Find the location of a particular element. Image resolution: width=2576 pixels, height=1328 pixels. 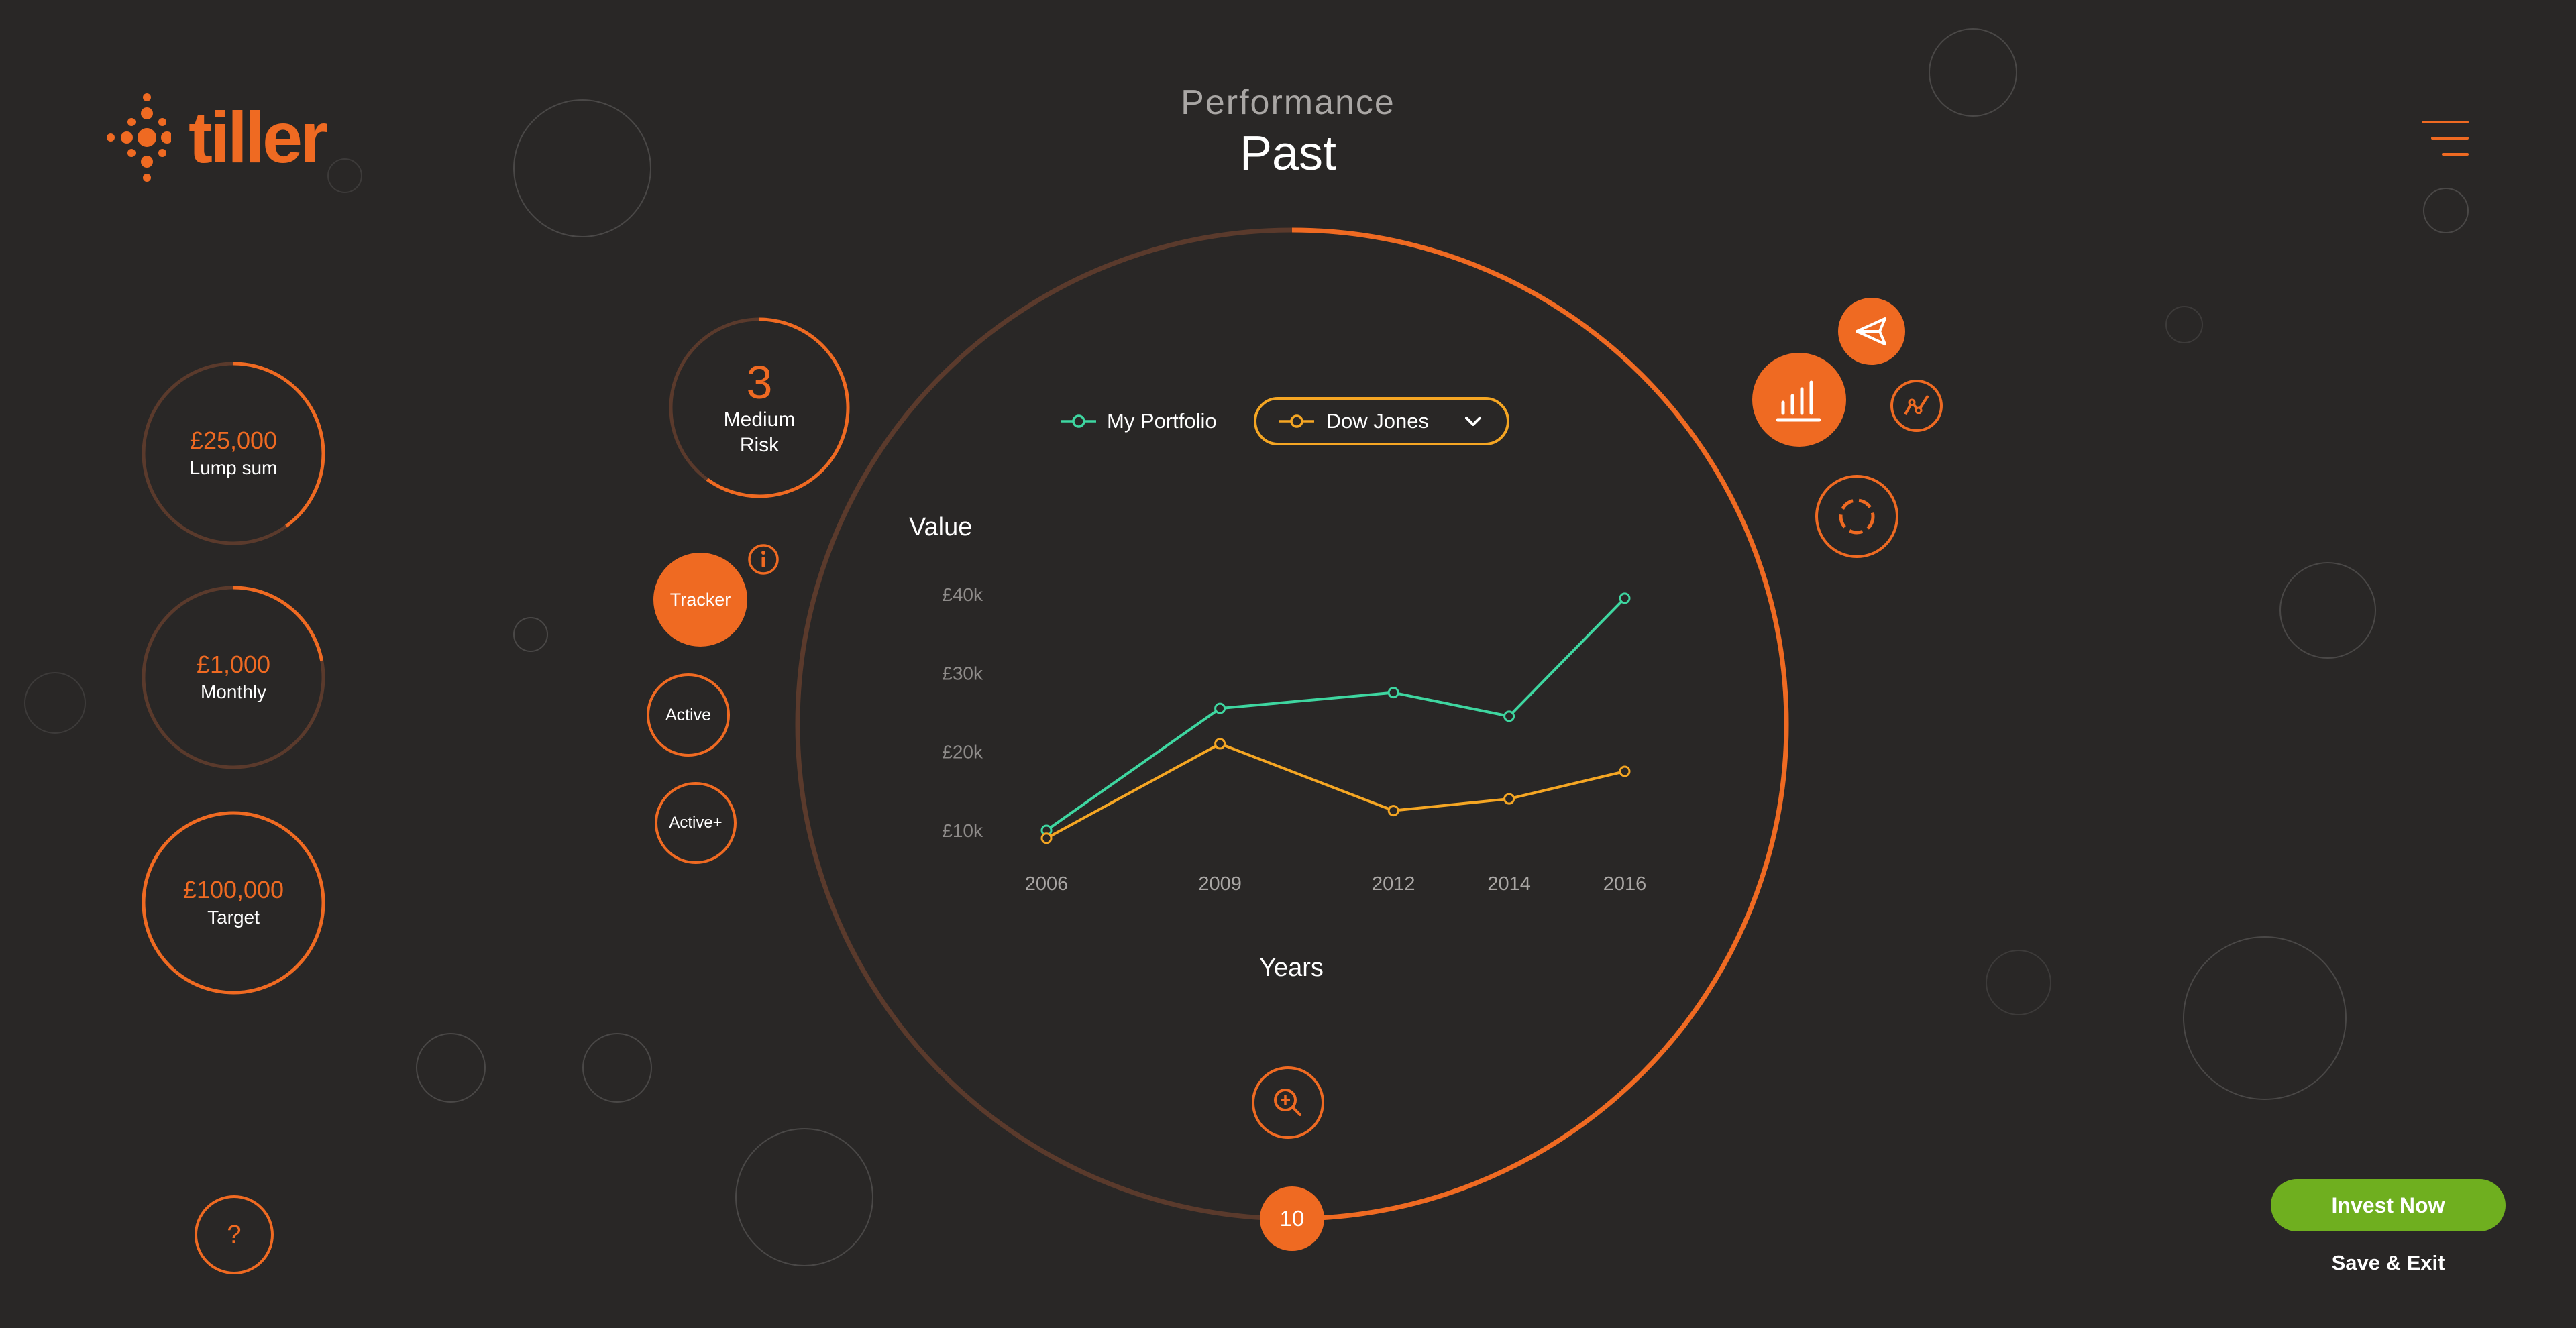

y-tick-label: £10k is located at coordinates (962, 830).